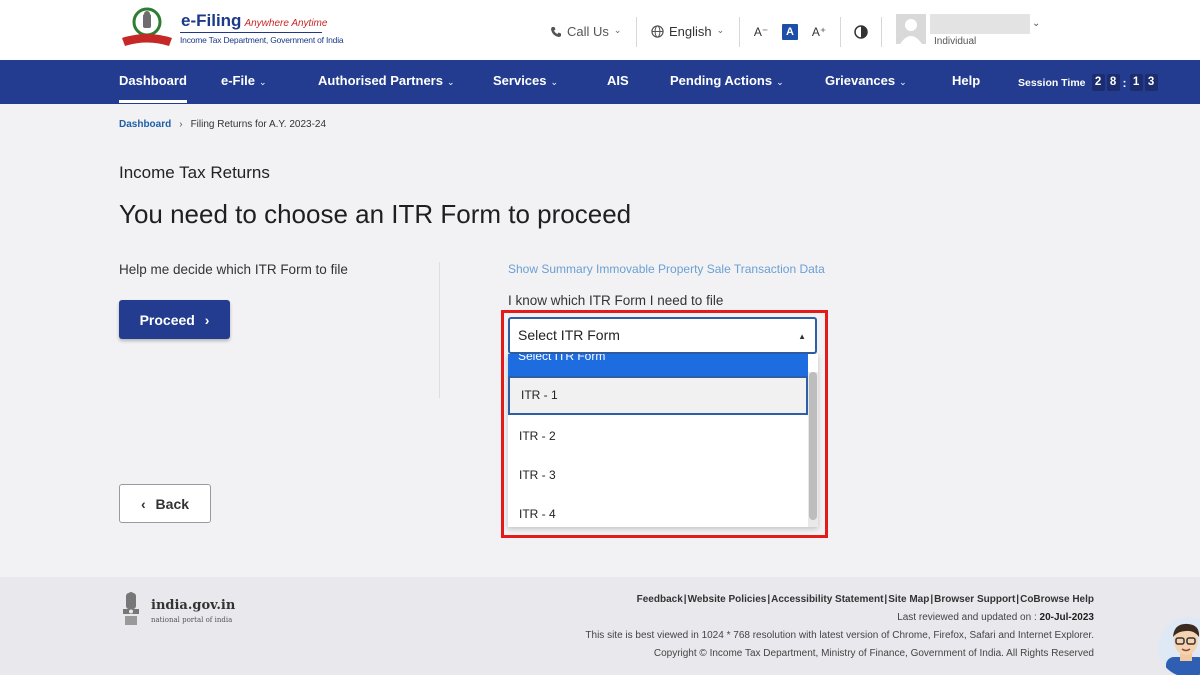 The width and height of the screenshot is (1200, 675). Describe the element at coordinates (194, 172) in the screenshot. I see `section-label: Income Tax Returns` at that location.